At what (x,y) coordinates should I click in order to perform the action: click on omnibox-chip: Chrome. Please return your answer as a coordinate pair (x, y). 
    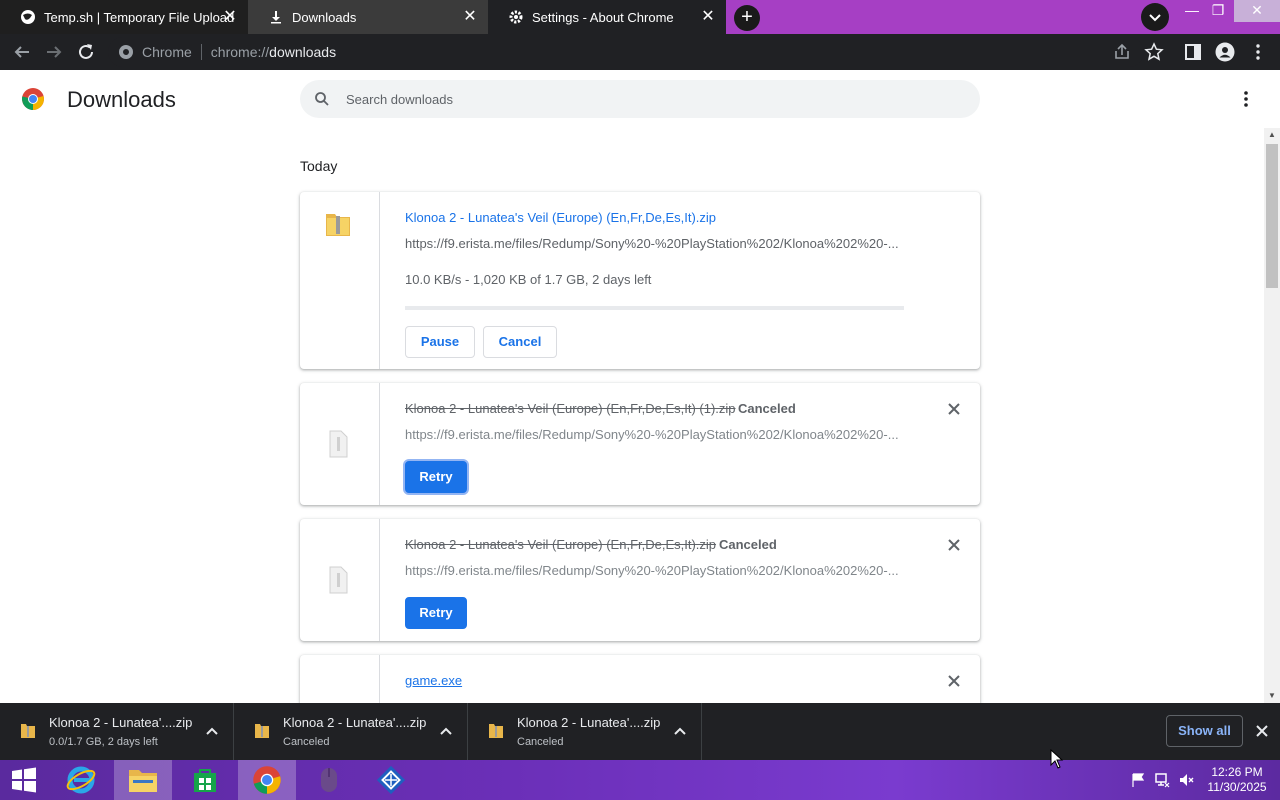
    Looking at the image, I should click on (167, 52).